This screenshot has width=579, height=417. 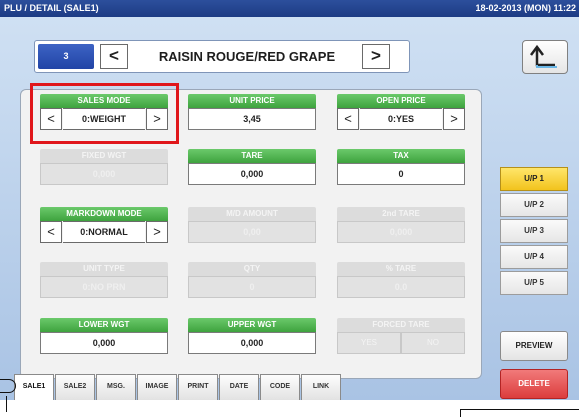 I want to click on tab-link: LINK, so click(x=321, y=387).